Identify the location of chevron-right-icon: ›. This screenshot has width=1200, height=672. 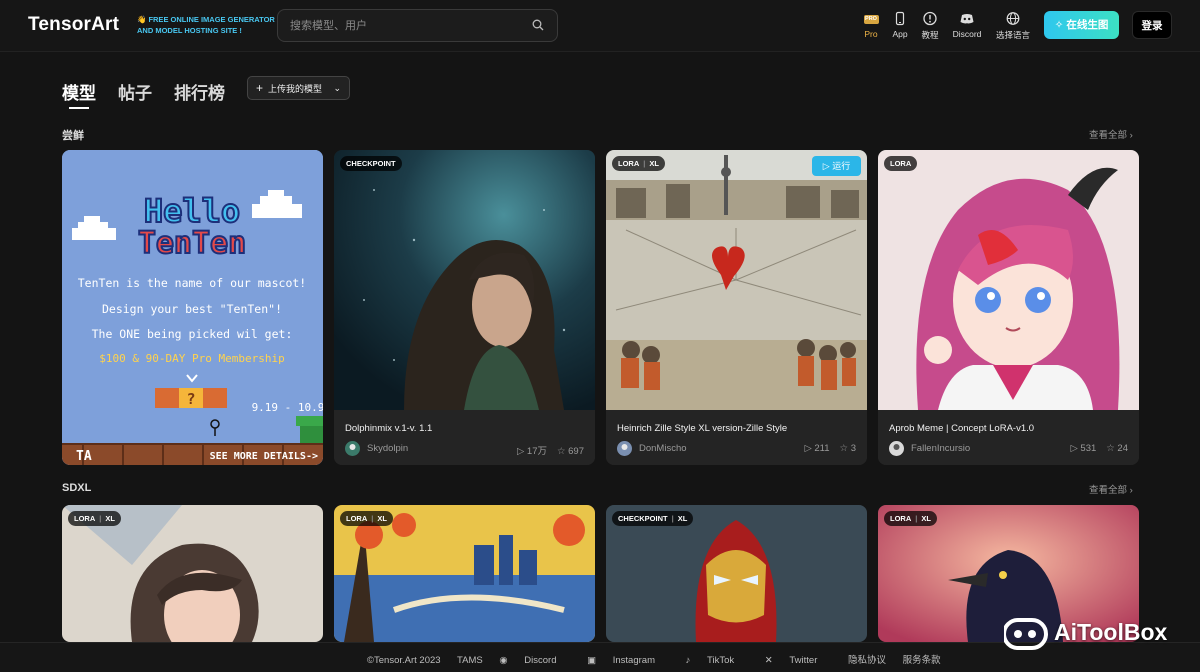
(1131, 135).